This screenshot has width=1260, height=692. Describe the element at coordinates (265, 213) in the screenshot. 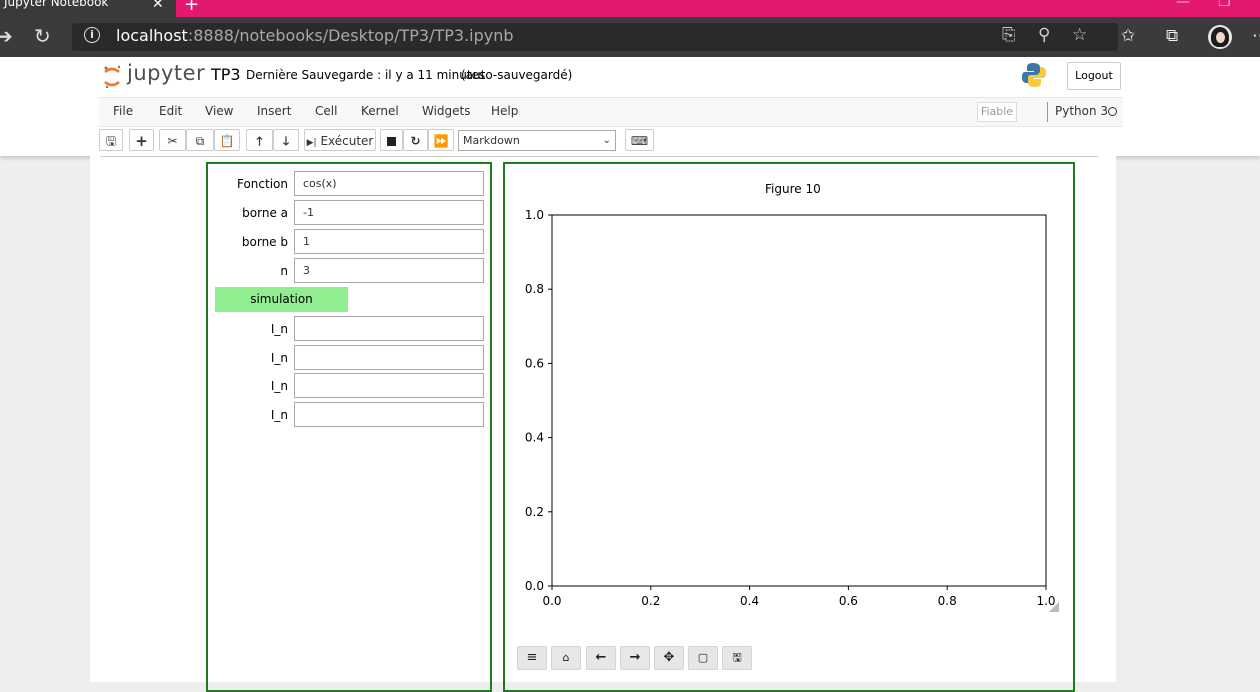

I see `borne-a-label: borne a` at that location.